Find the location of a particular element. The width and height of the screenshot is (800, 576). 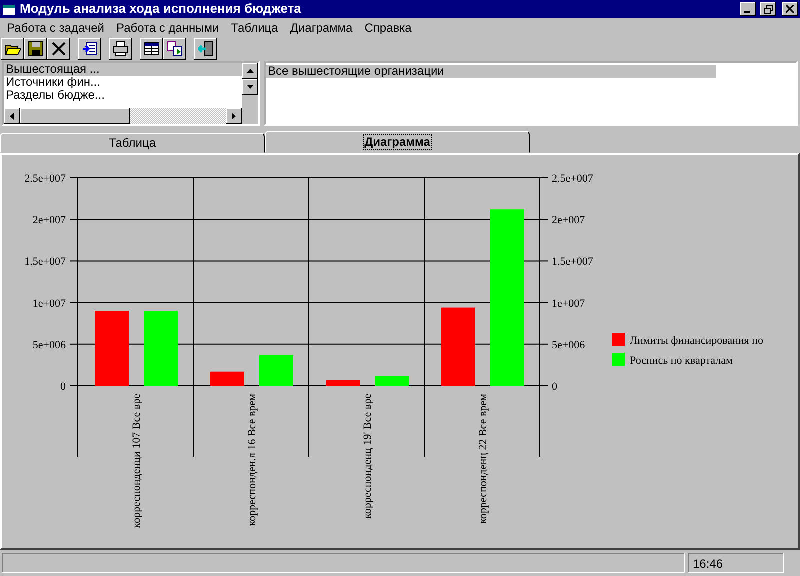

category-label: корреспонден.л 16 Все врем is located at coordinates (252, 460).